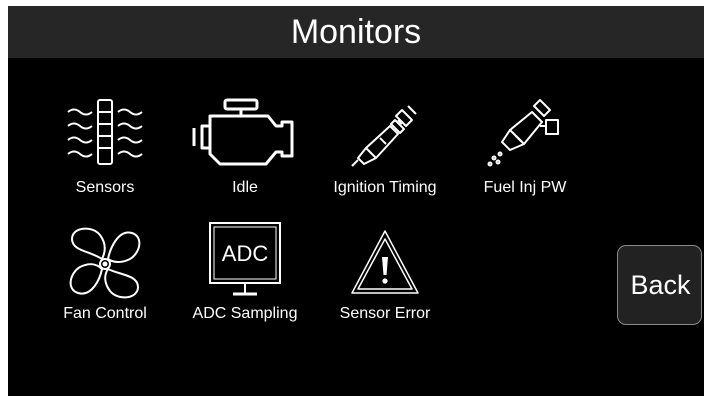 This screenshot has width=704, height=396. I want to click on tile-fan-control: Fan Control, so click(105, 281).